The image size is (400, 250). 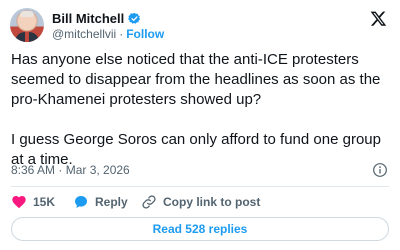 I want to click on author-name-row: Bill Mitchell, so click(x=96, y=18).